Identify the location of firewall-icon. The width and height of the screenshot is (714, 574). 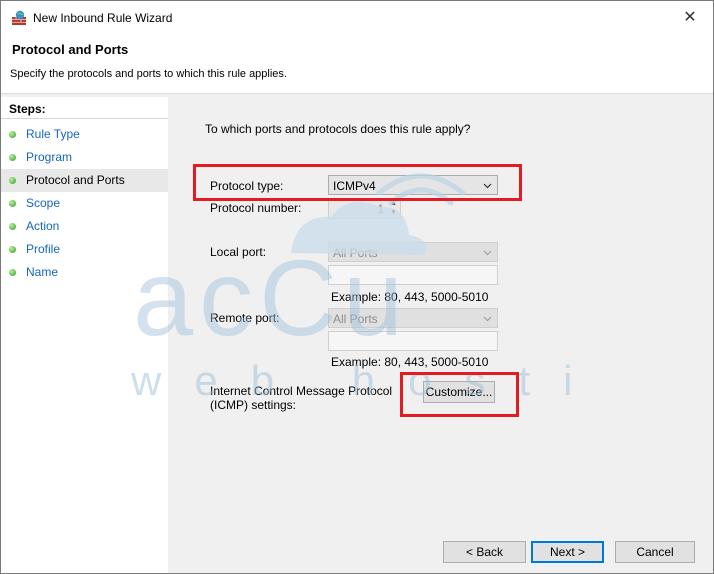
(19, 17).